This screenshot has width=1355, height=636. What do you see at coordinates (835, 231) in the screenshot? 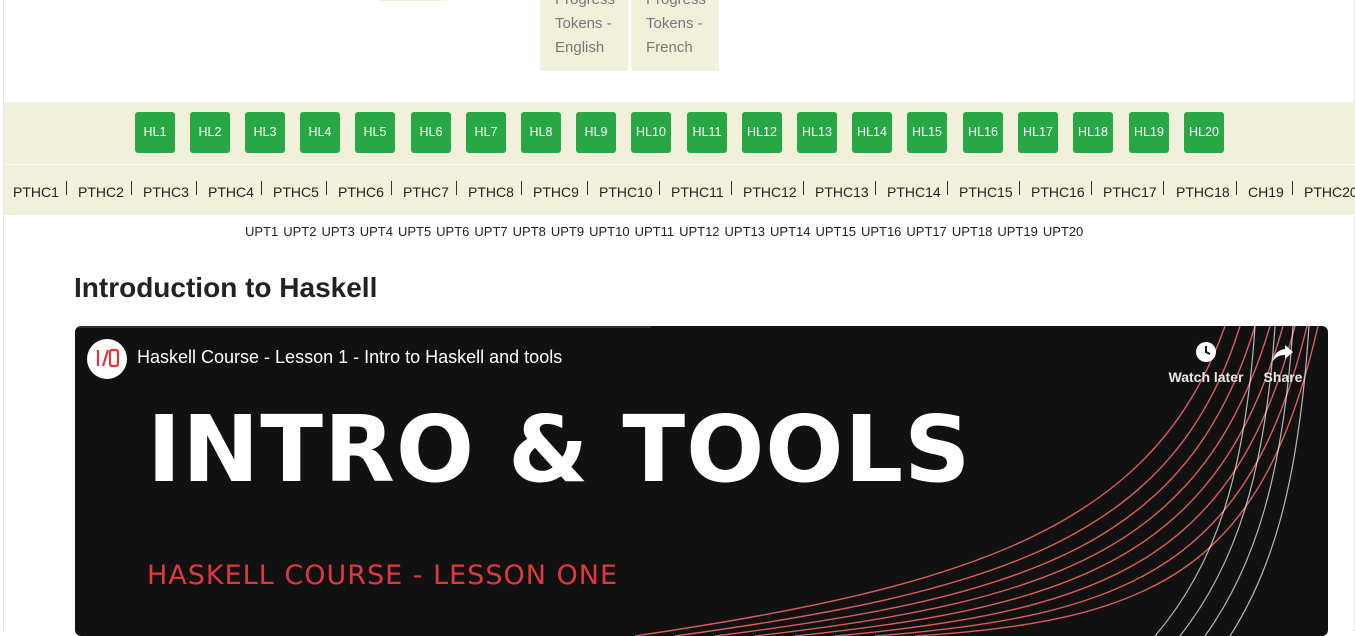
I see `upt-link: UPT15` at bounding box center [835, 231].